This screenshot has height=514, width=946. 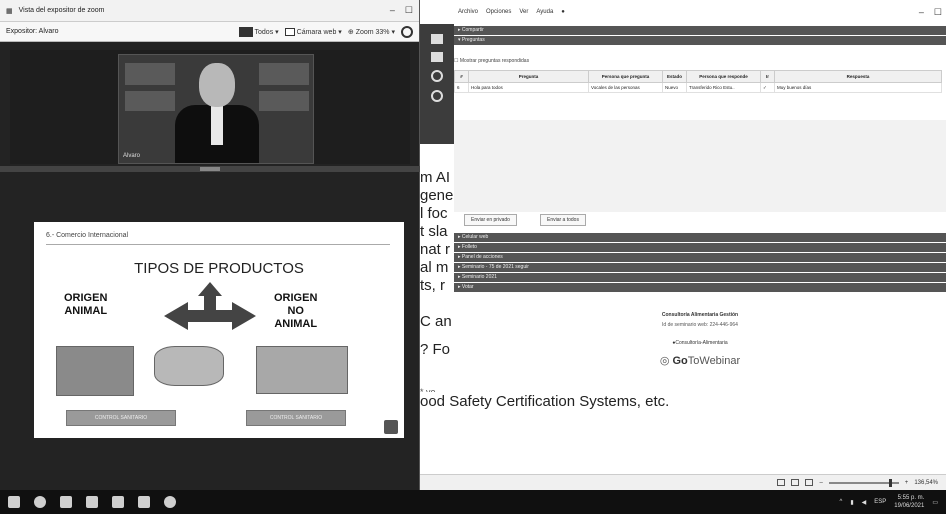 I want to click on webinar-site: ●Consultoría-Alimentaria, so click(x=700, y=343).